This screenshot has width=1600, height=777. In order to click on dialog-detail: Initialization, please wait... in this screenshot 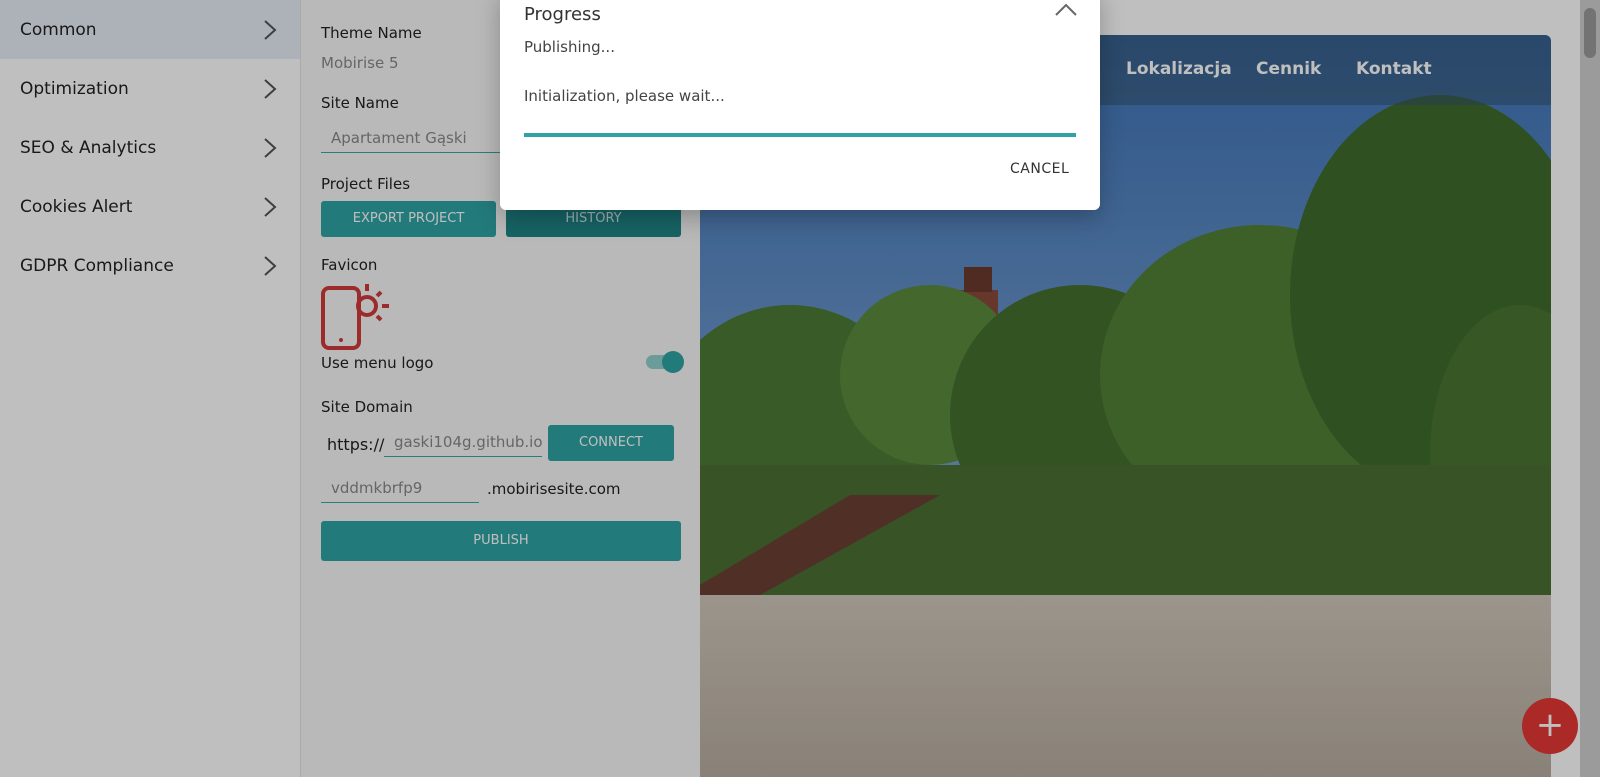, I will do `click(624, 96)`.